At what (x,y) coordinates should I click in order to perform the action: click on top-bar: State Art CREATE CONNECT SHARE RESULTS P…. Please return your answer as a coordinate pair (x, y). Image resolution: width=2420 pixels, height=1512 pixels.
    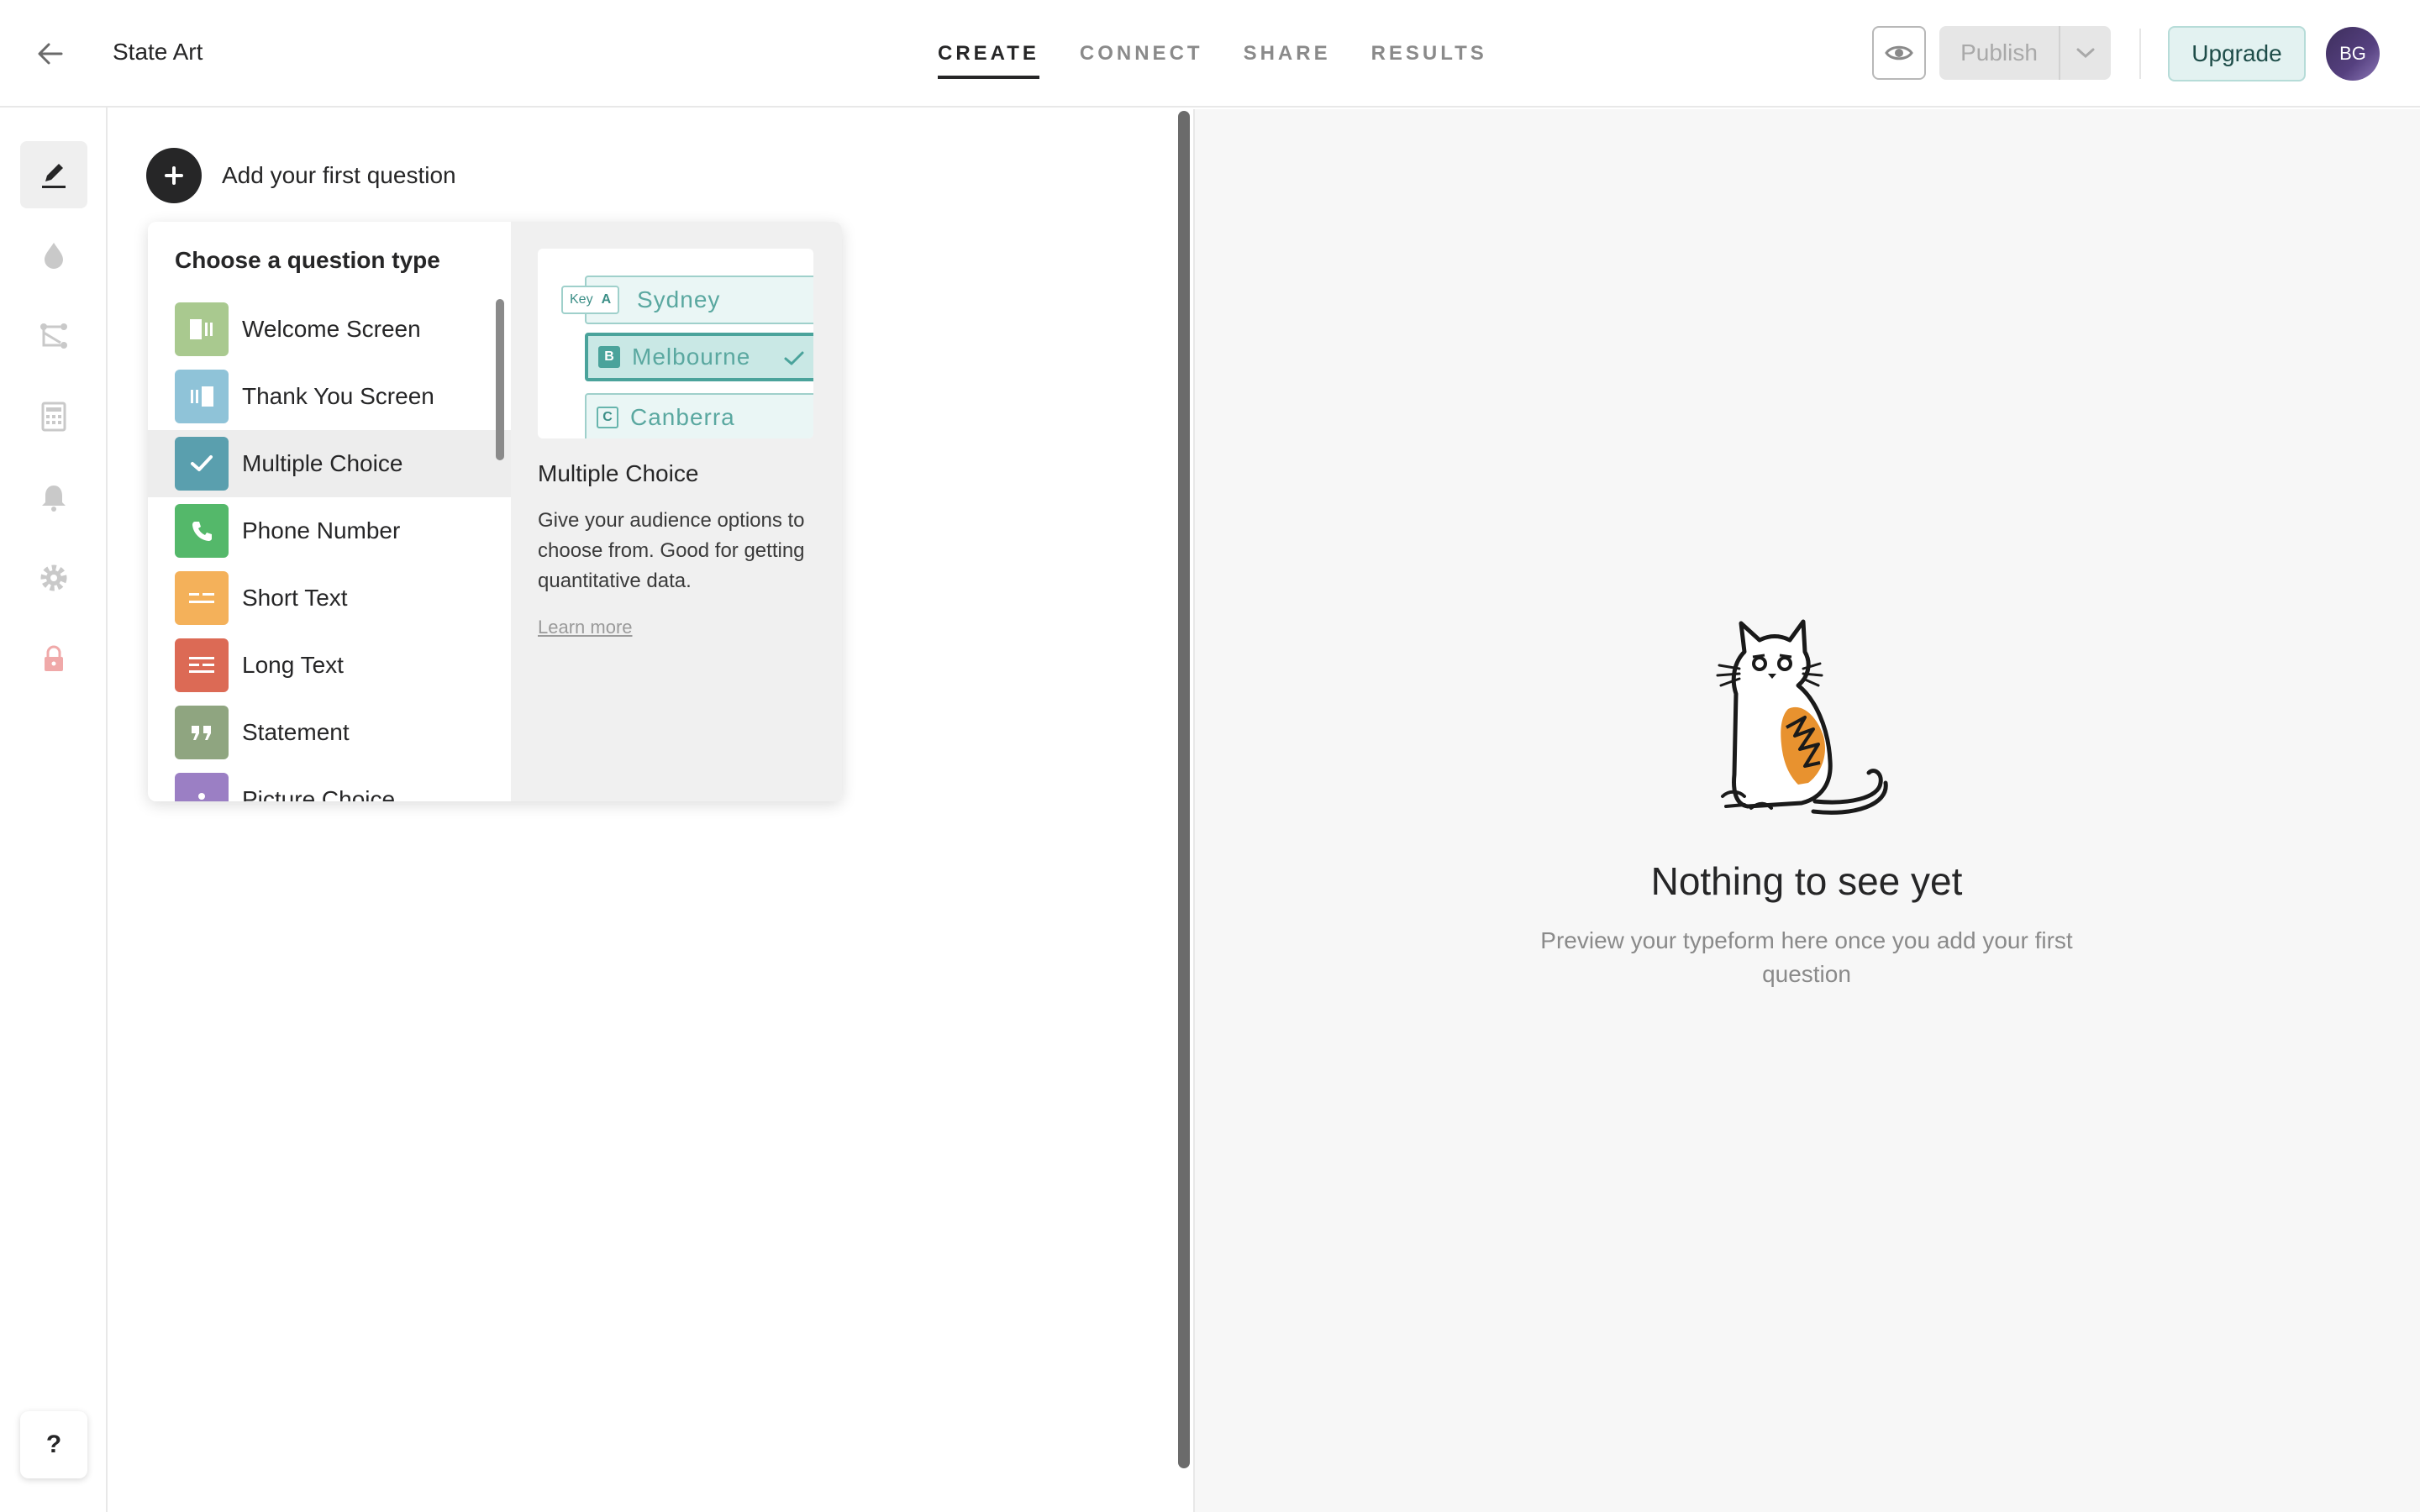
    Looking at the image, I should click on (1210, 54).